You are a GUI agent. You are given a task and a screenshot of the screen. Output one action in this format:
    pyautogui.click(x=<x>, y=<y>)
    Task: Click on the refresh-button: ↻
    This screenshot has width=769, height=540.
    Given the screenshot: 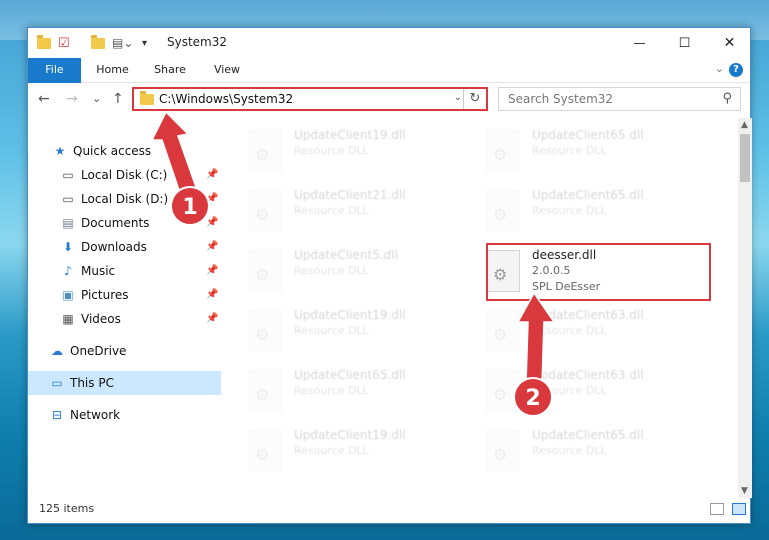 What is the action you would take?
    pyautogui.click(x=474, y=99)
    